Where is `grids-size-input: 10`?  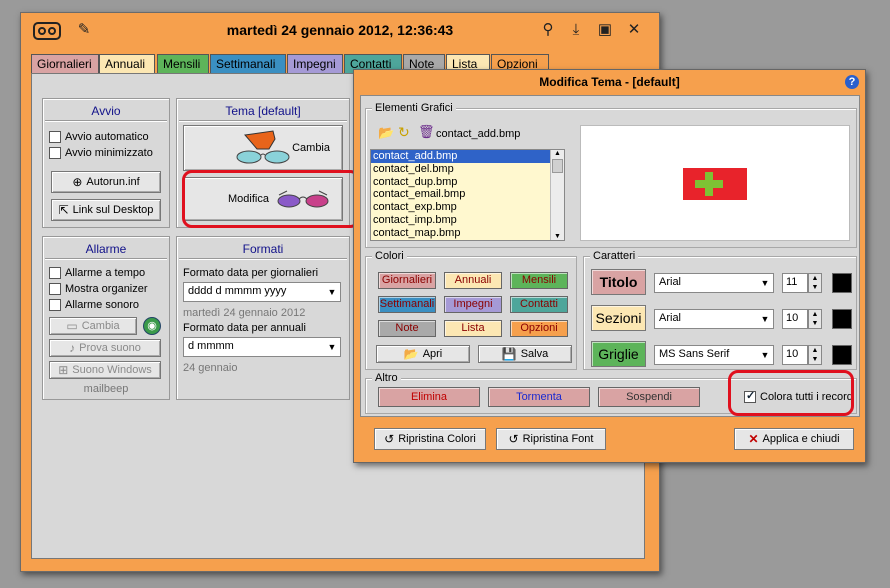
grids-size-input: 10 is located at coordinates (795, 355).